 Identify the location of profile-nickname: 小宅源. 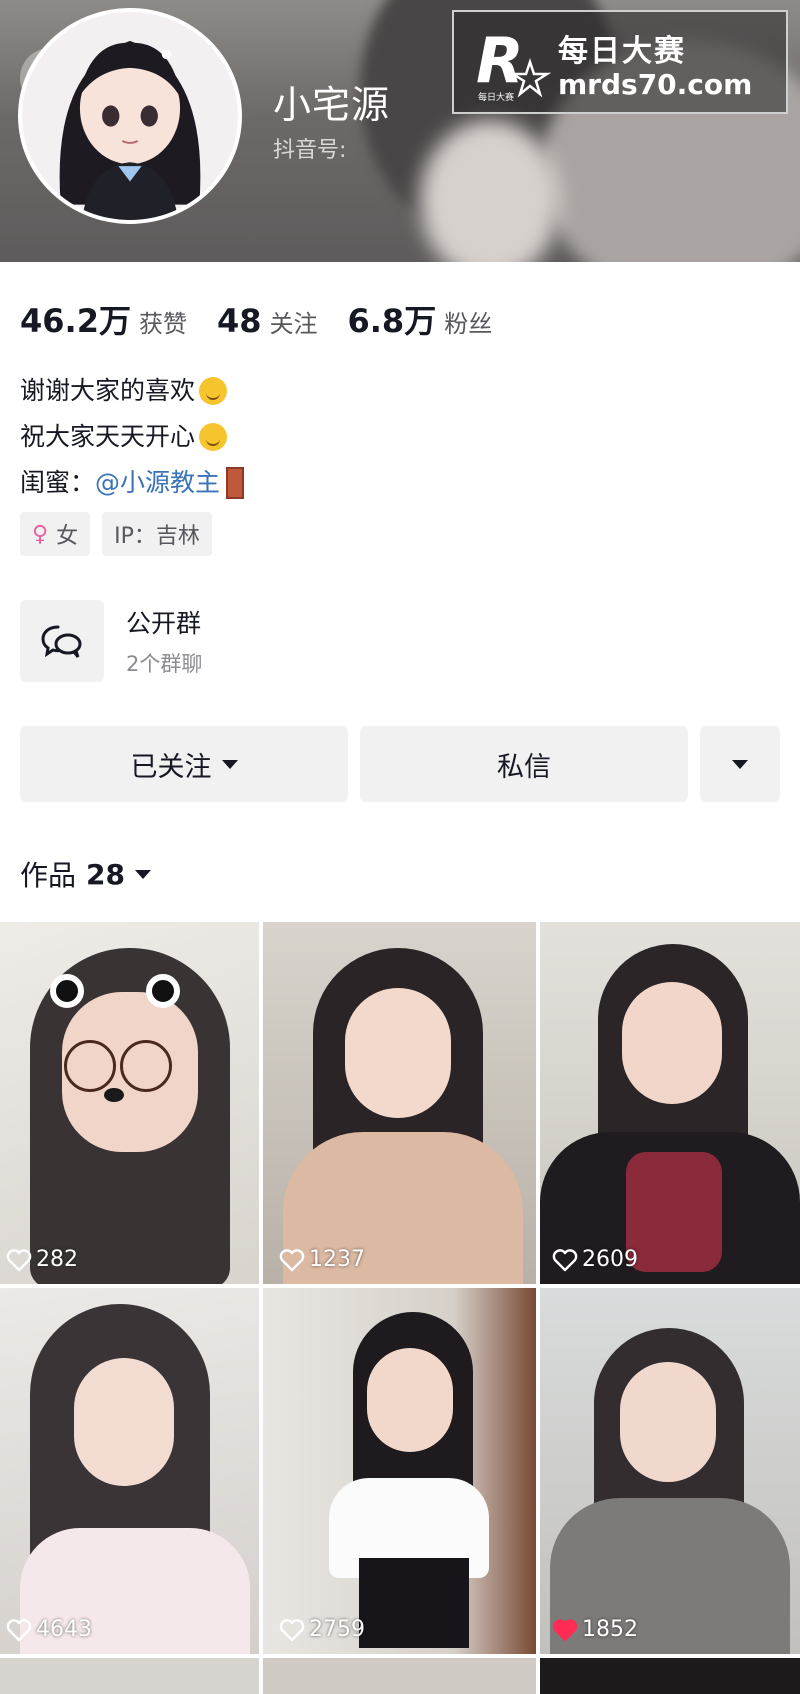
(332, 105).